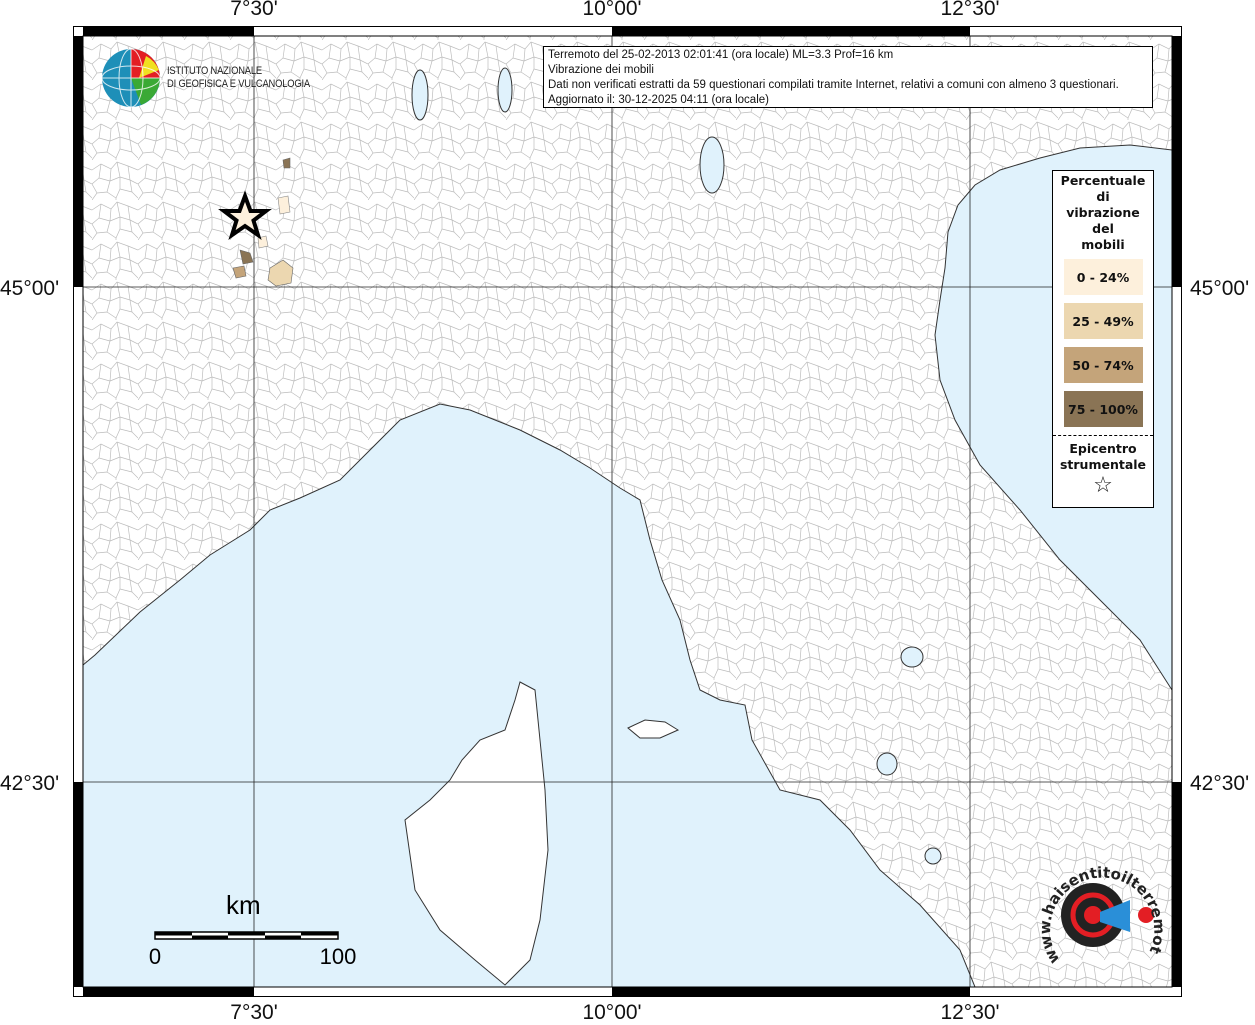 This screenshot has width=1255, height=1025. I want to click on lat-tick-left-1: 45°00', so click(30, 288).